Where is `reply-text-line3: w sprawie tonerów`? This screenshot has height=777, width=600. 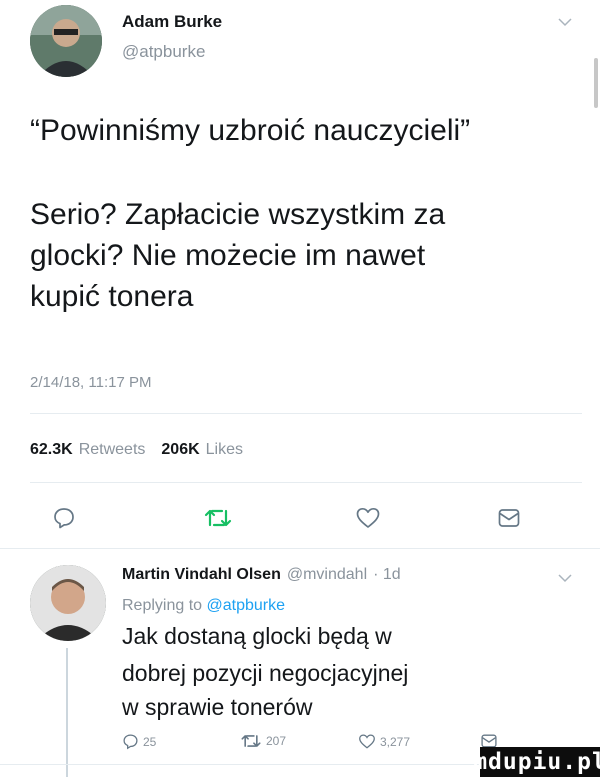
reply-text-line3: w sprawie tonerów is located at coordinates (217, 707).